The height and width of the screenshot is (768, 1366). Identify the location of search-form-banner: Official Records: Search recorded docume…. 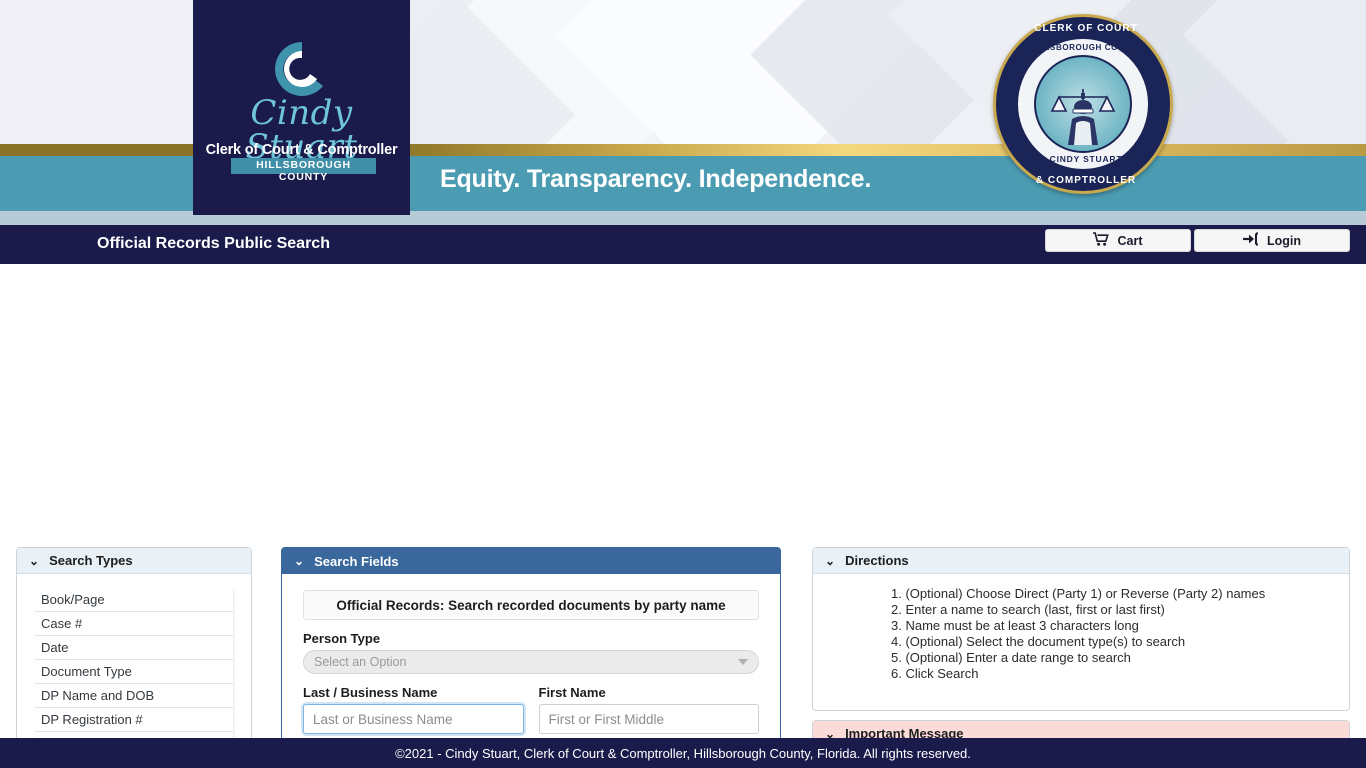
(531, 605).